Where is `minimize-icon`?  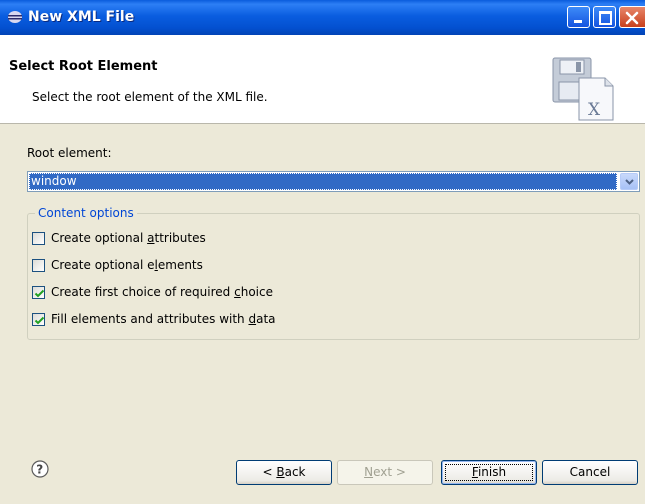
minimize-icon is located at coordinates (578, 21).